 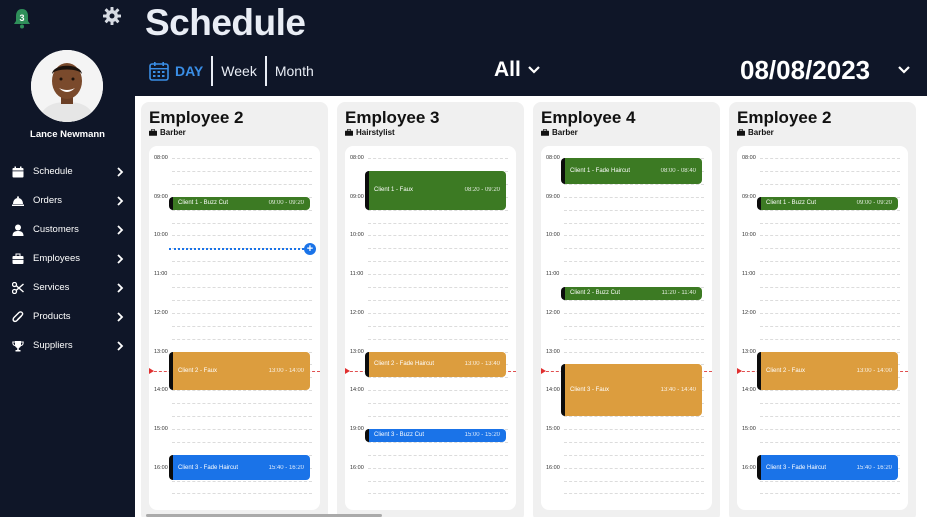 What do you see at coordinates (435, 435) in the screenshot?
I see `appointment-block: Client 3 - Buzz Cut 15:00 - 15:20` at bounding box center [435, 435].